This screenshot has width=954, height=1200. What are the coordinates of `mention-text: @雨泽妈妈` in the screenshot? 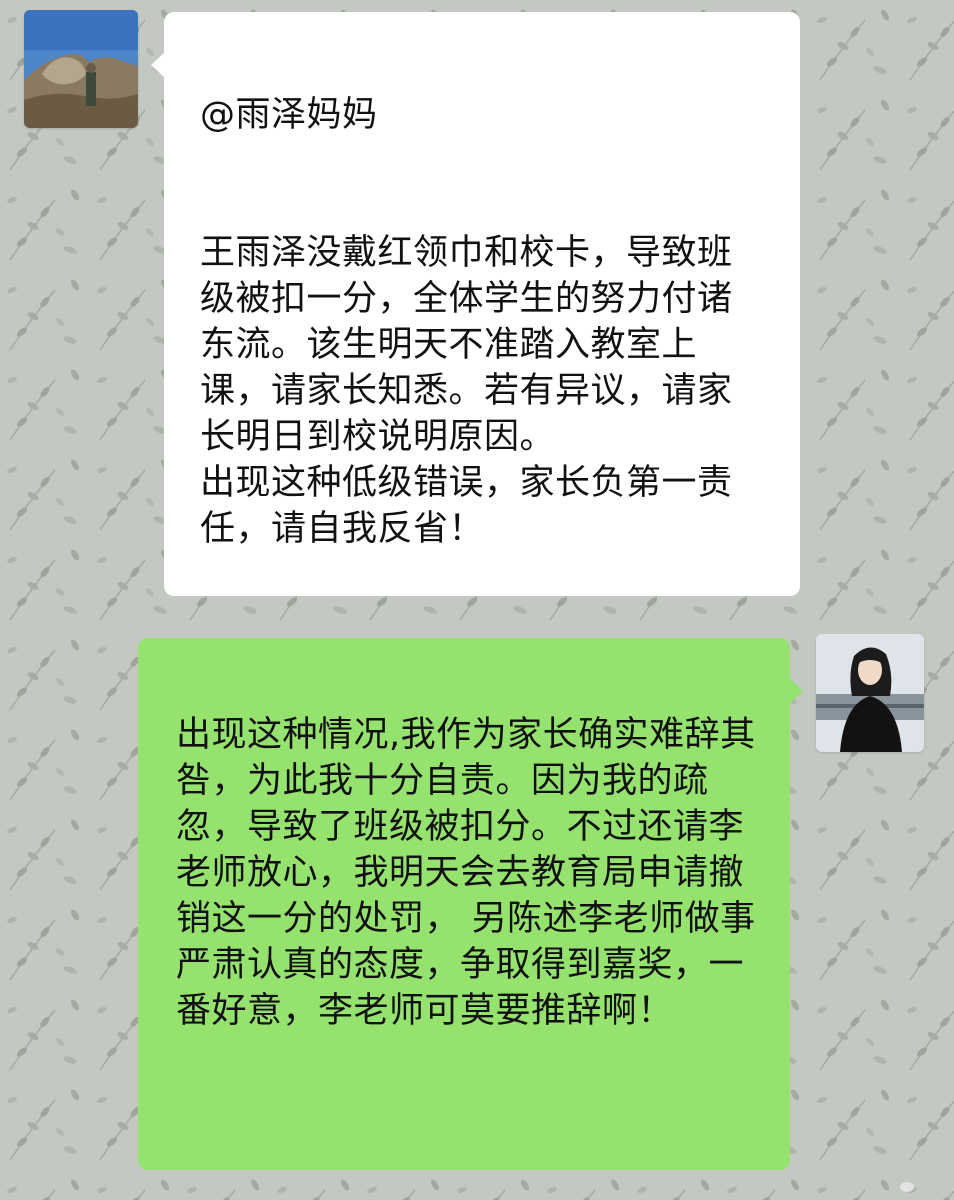 It's located at (289, 115).